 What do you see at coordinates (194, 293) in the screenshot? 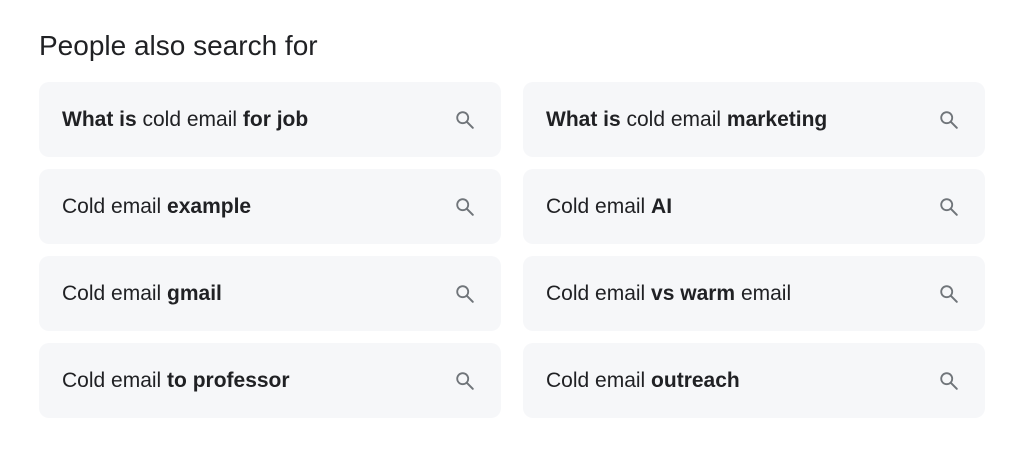
I see `query-term-bold: gmail` at bounding box center [194, 293].